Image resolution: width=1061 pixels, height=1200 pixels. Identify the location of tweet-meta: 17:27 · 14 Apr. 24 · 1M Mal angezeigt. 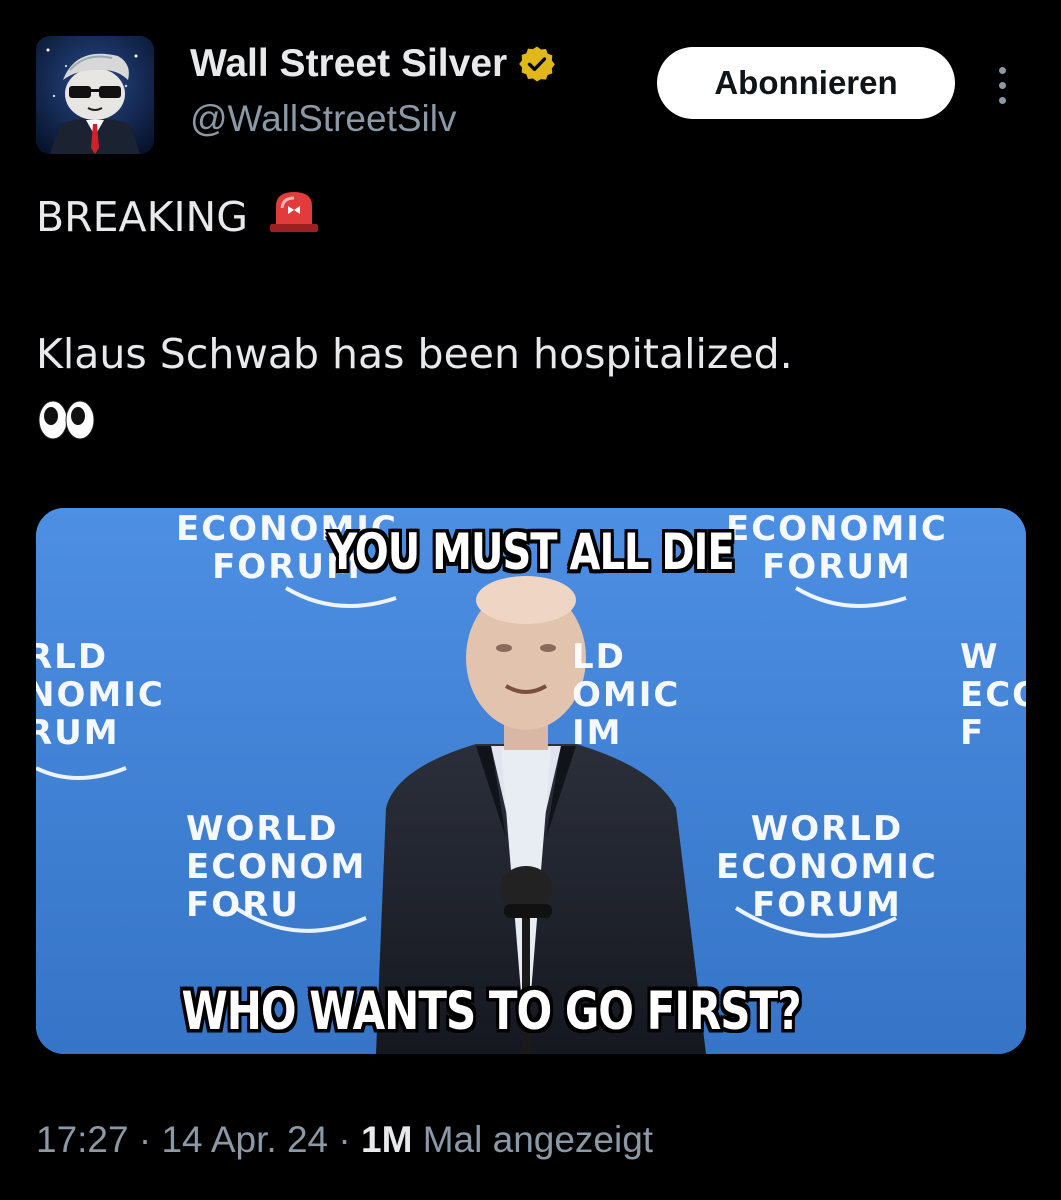
(344, 1140).